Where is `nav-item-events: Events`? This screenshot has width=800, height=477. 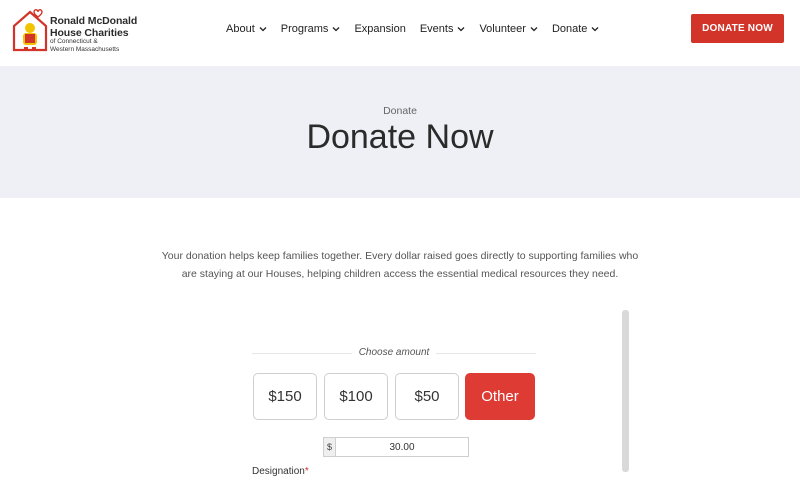 nav-item-events: Events is located at coordinates (443, 29).